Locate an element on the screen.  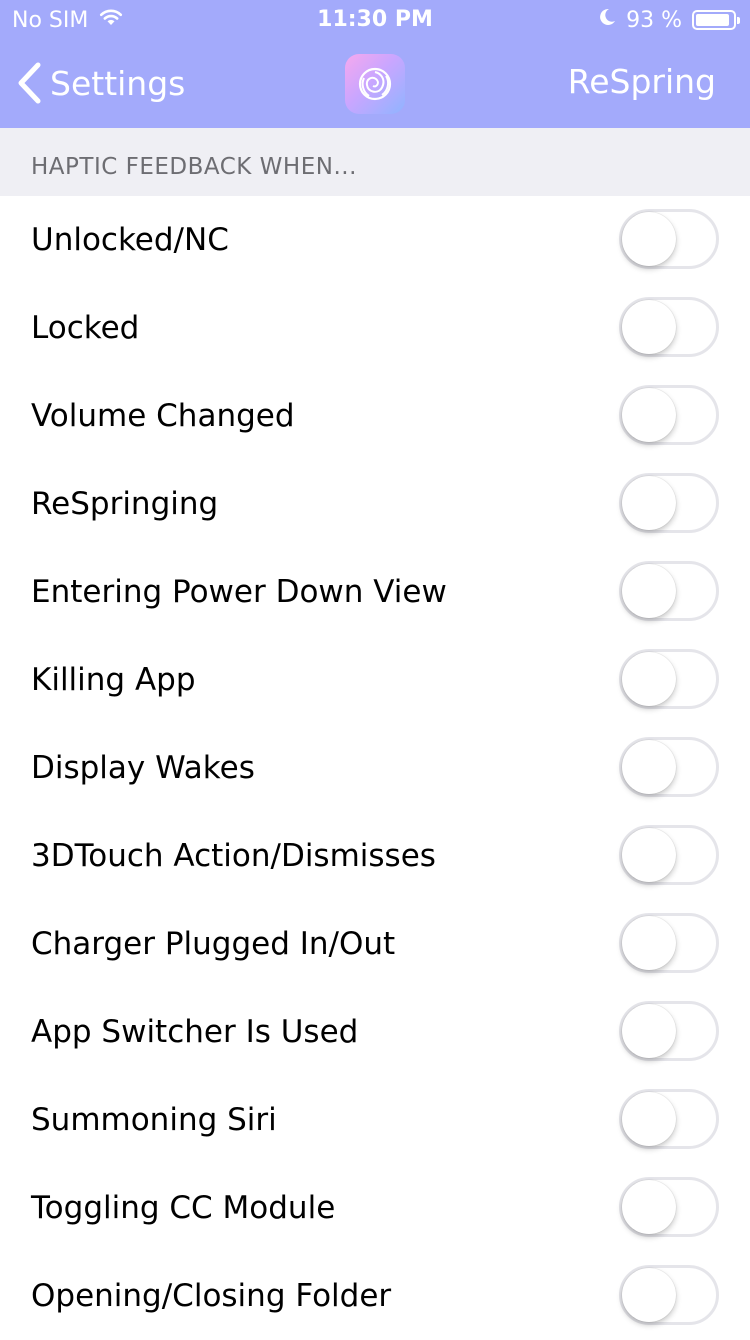
settings-row-label: Killing App is located at coordinates (113, 680).